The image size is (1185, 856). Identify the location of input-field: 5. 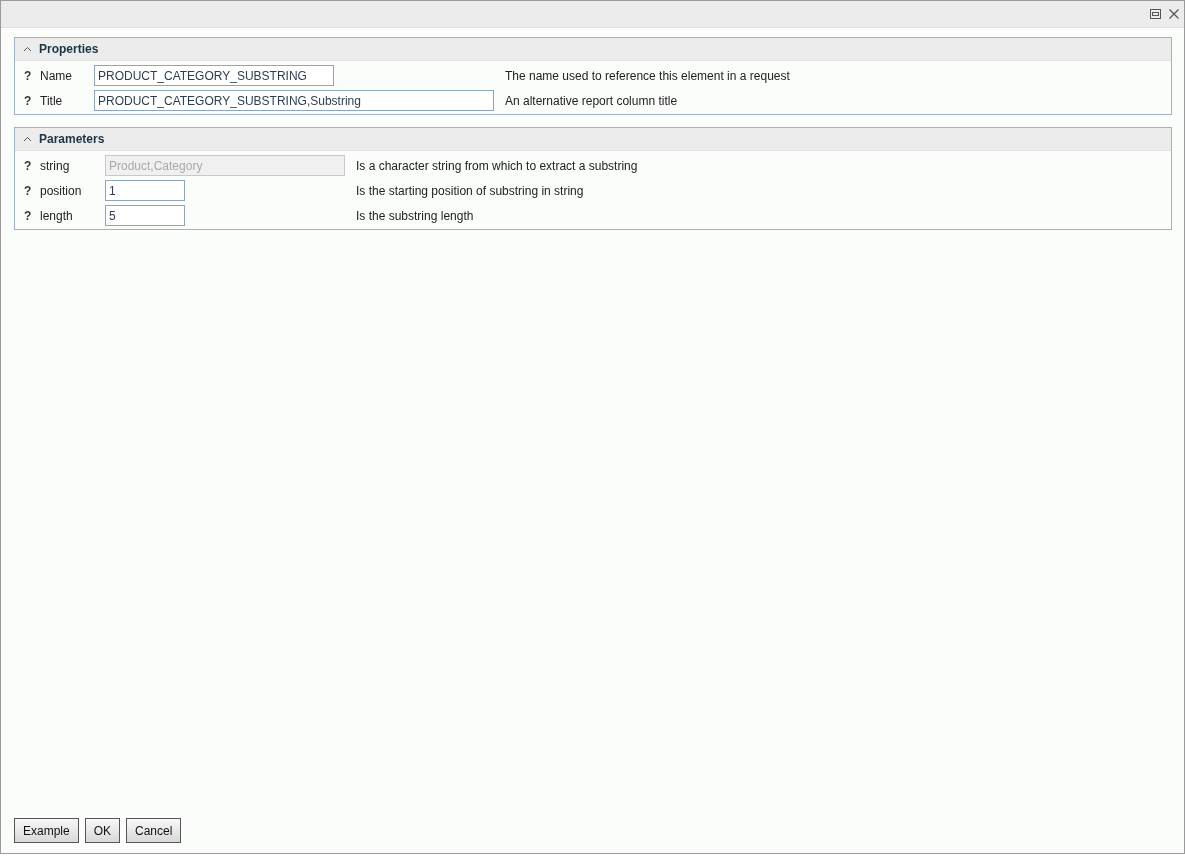
(145, 215).